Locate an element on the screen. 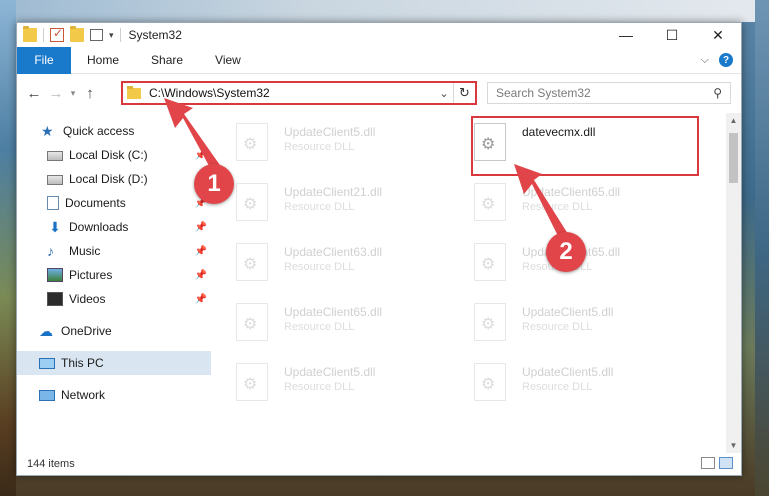 The image size is (769, 496). up-arrow-icon: ↑ is located at coordinates (90, 93).